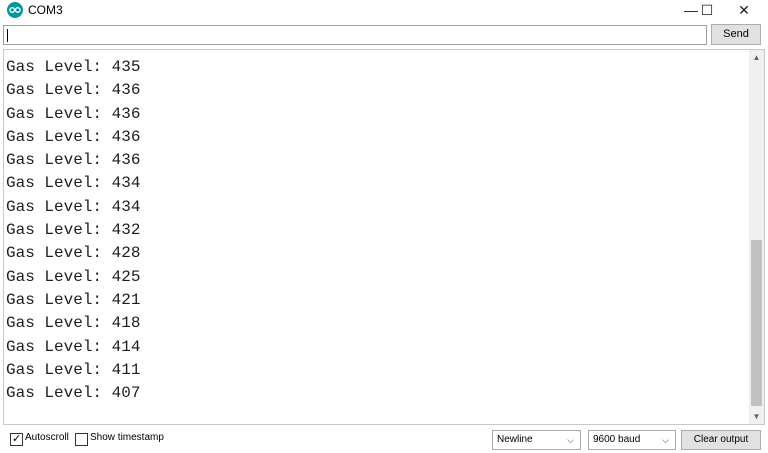  I want to click on checkmark-icon: ✓, so click(17, 439).